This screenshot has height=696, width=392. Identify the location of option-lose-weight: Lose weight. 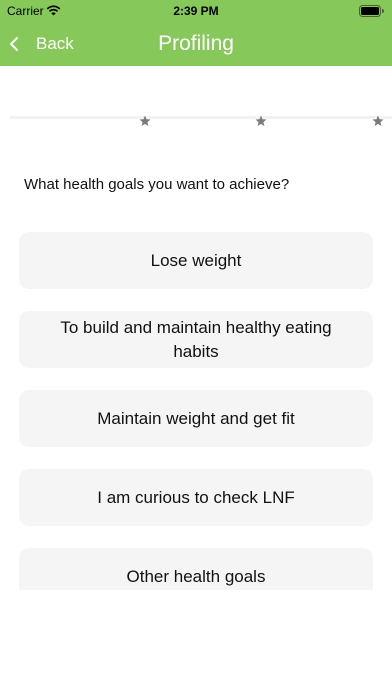
(196, 260).